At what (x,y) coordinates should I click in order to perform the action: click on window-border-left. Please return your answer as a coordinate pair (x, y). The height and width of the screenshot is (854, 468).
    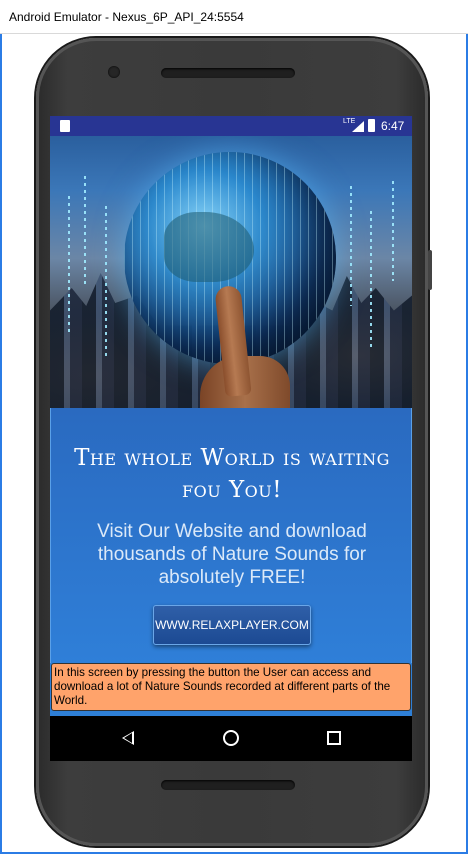
    Looking at the image, I should click on (1, 444).